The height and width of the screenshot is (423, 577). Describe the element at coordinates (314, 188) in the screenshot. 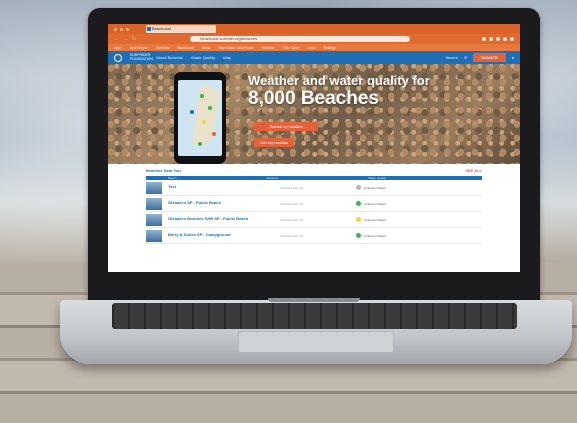

I see `table-row: Test Crescent City, CA Unknown Status` at that location.